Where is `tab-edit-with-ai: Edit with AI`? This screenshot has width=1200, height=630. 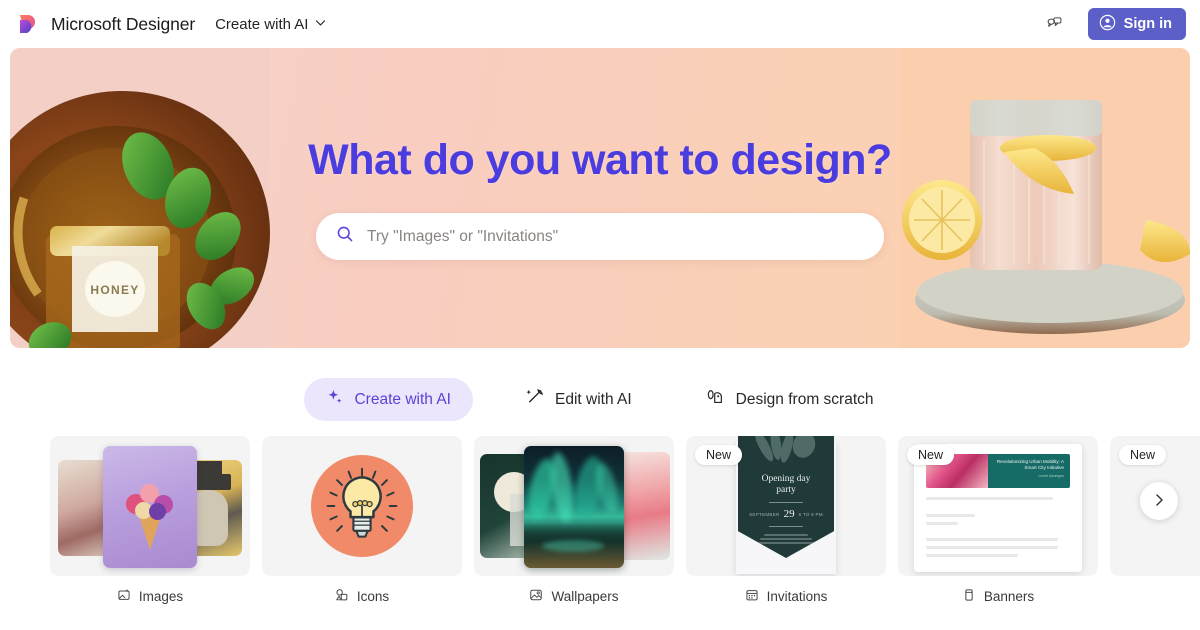 tab-edit-with-ai: Edit with AI is located at coordinates (578, 399).